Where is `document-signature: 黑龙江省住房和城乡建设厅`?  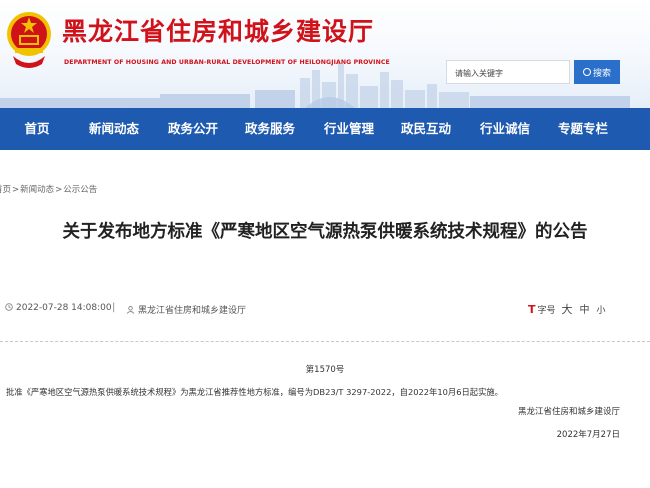
document-signature: 黑龙江省住房和城乡建设厅 is located at coordinates (568, 412).